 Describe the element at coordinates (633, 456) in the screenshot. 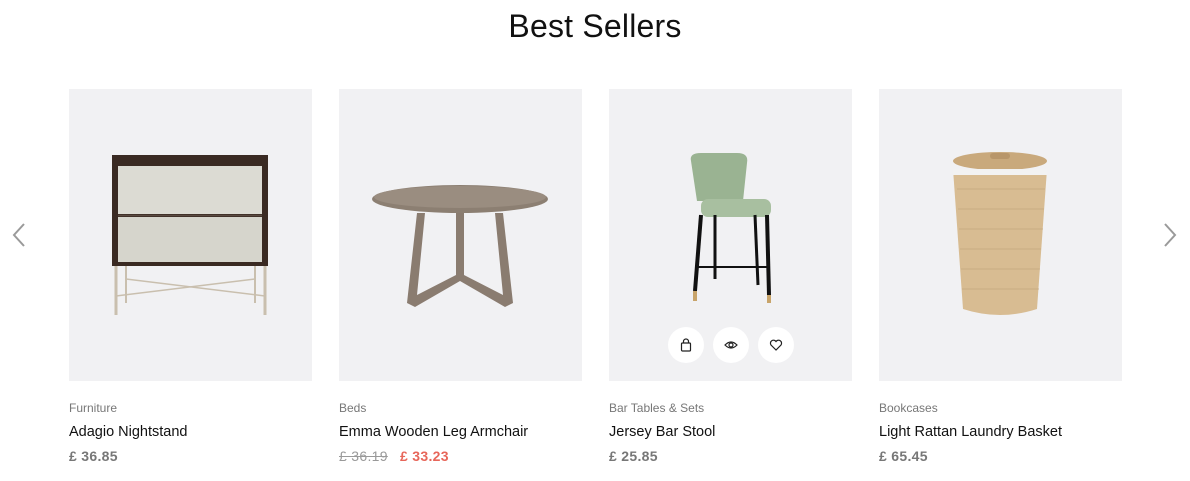

I see `current-price: £ 25.85` at that location.